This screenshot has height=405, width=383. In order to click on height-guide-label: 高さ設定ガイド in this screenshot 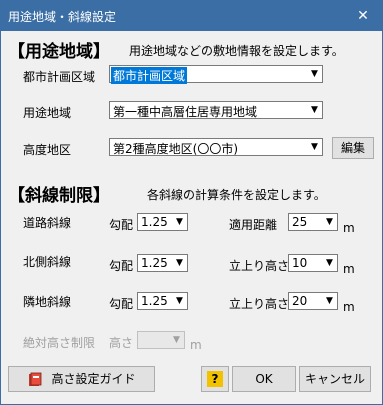, I will do `click(93, 379)`.